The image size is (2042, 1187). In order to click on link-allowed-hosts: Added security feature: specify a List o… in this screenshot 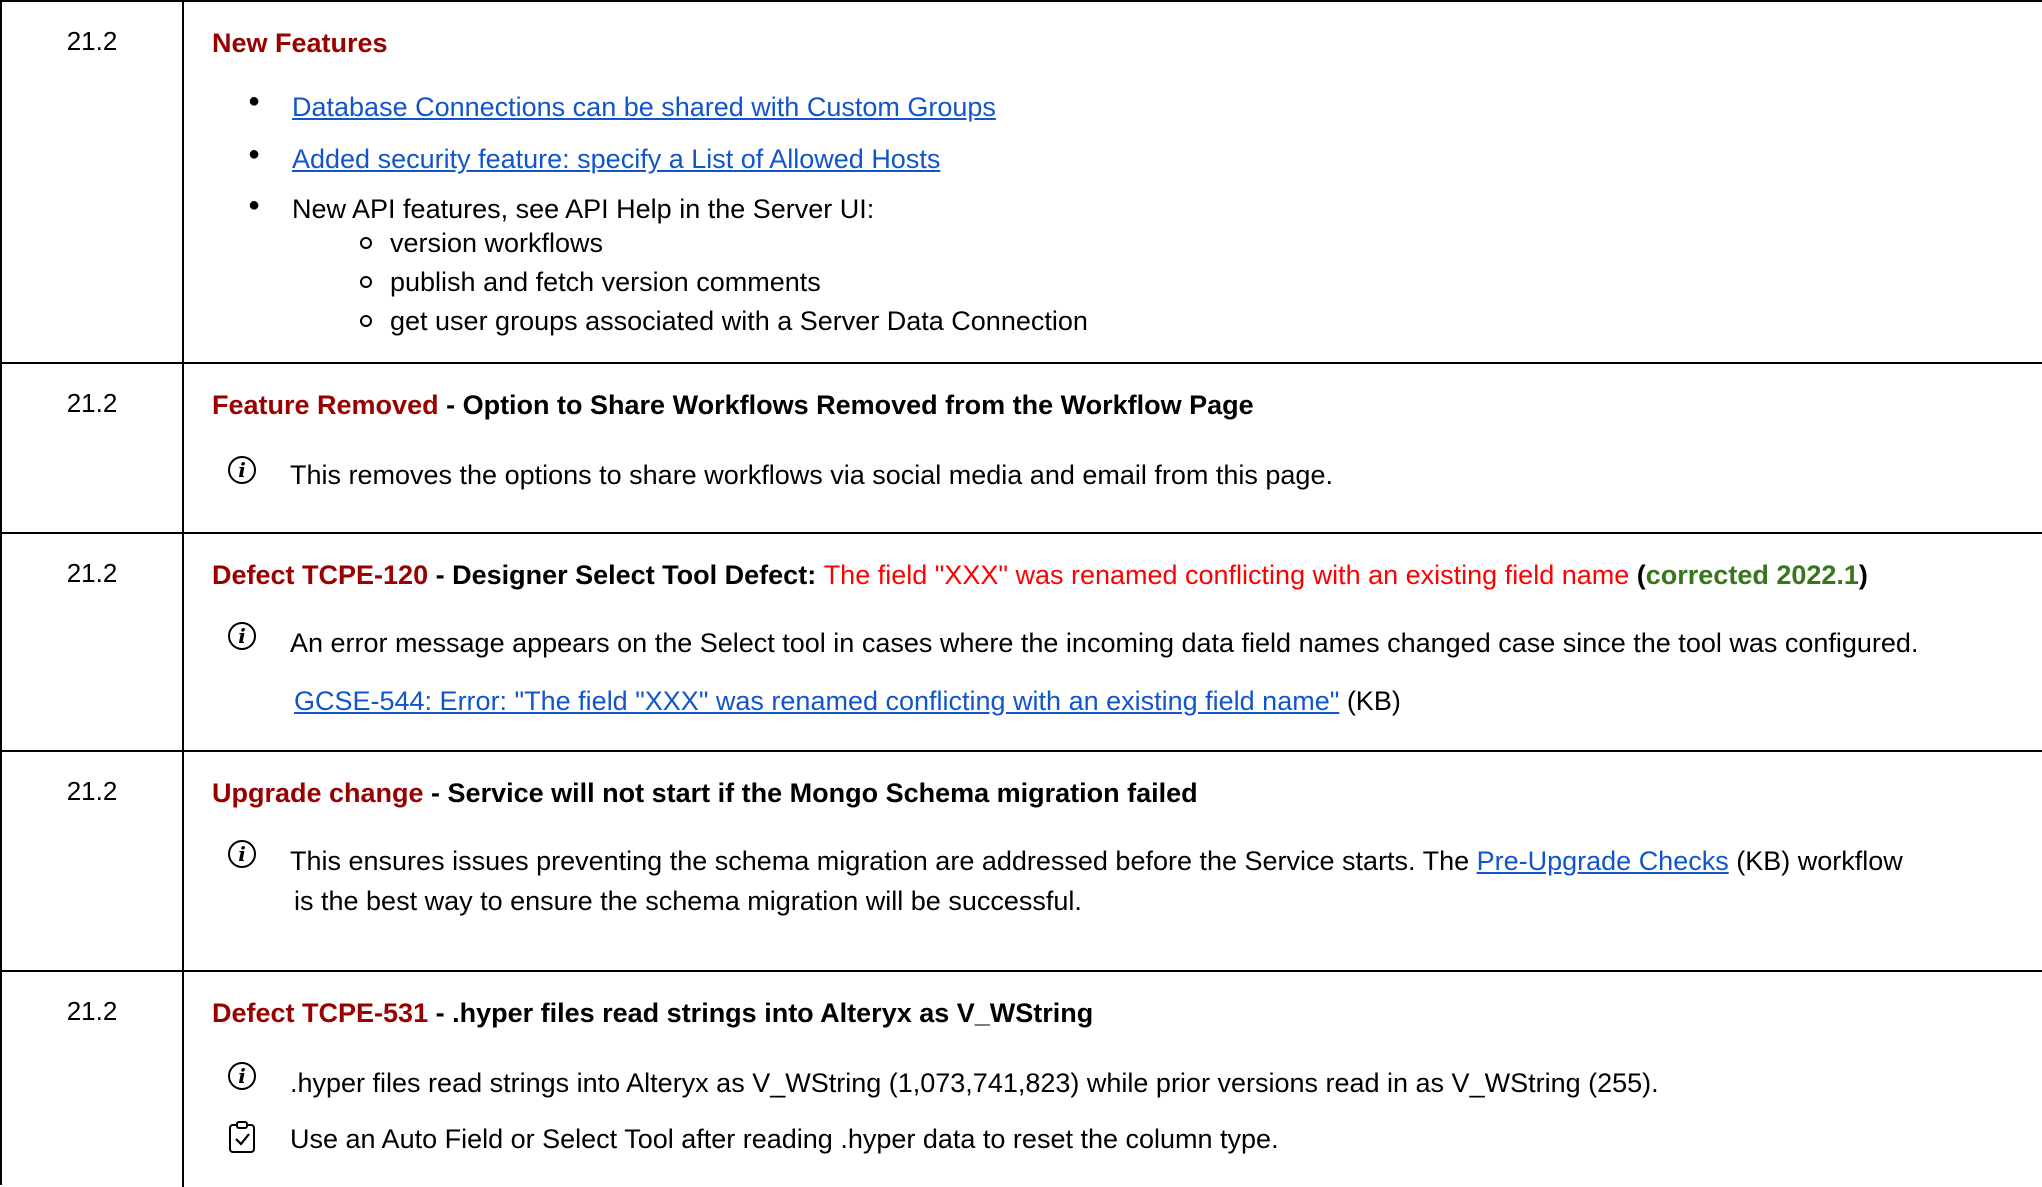, I will do `click(616, 159)`.